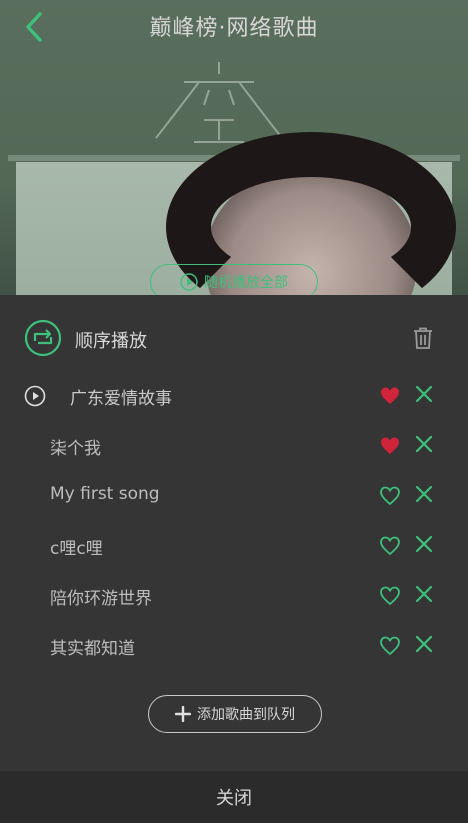 Image resolution: width=468 pixels, height=823 pixels. I want to click on trash-icon, so click(423, 338).